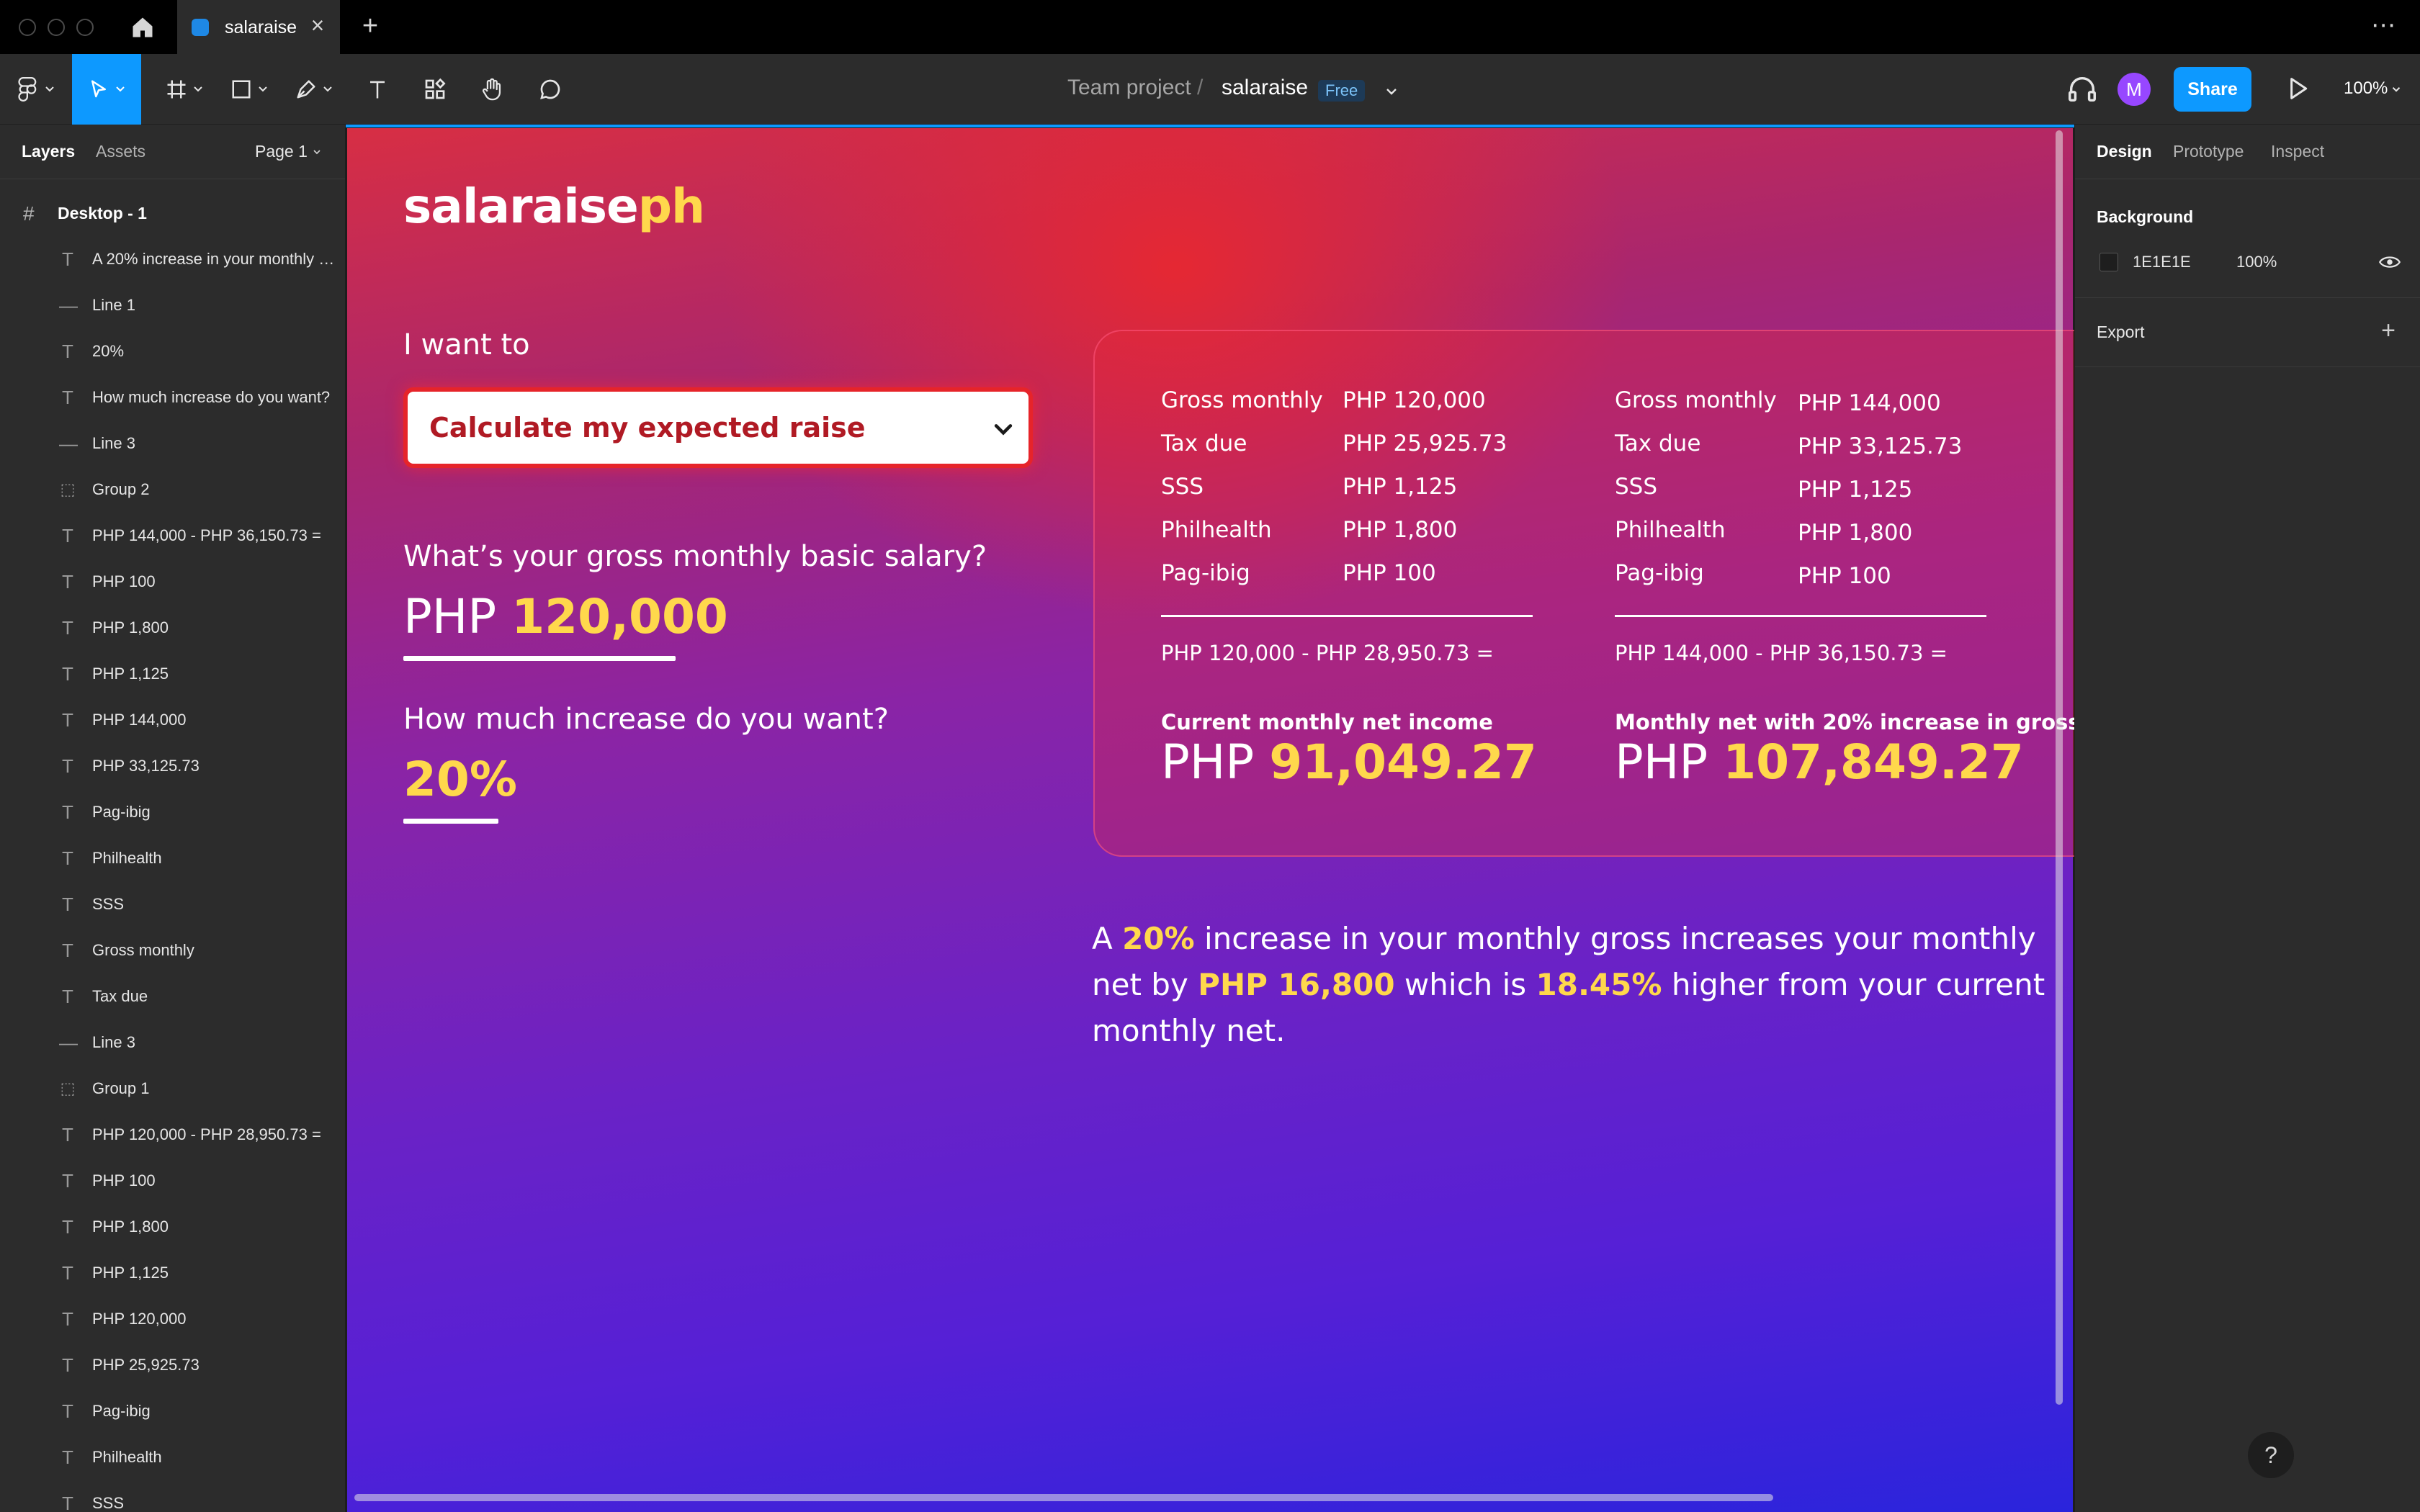 Image resolution: width=2420 pixels, height=1512 pixels. Describe the element at coordinates (172, 490) in the screenshot. I see `layer-row: ⬚ Group 2` at that location.